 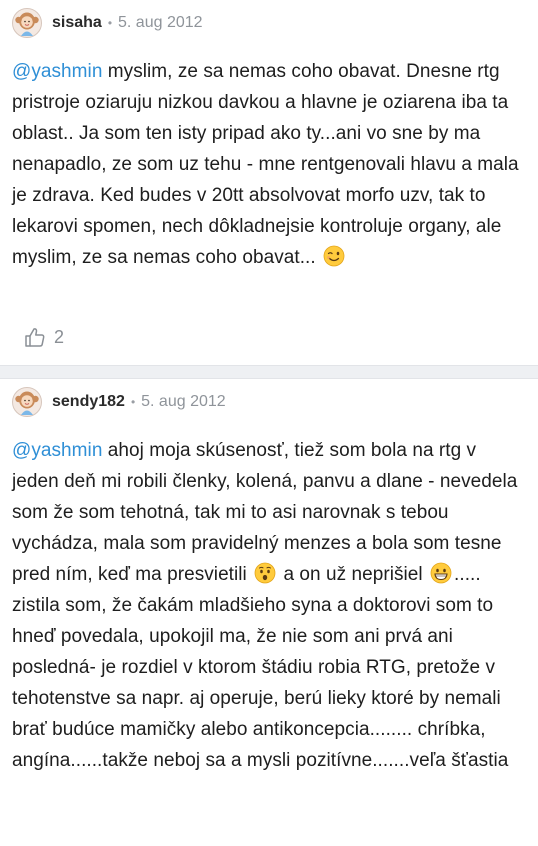 I want to click on like-count: 2, so click(x=59, y=336).